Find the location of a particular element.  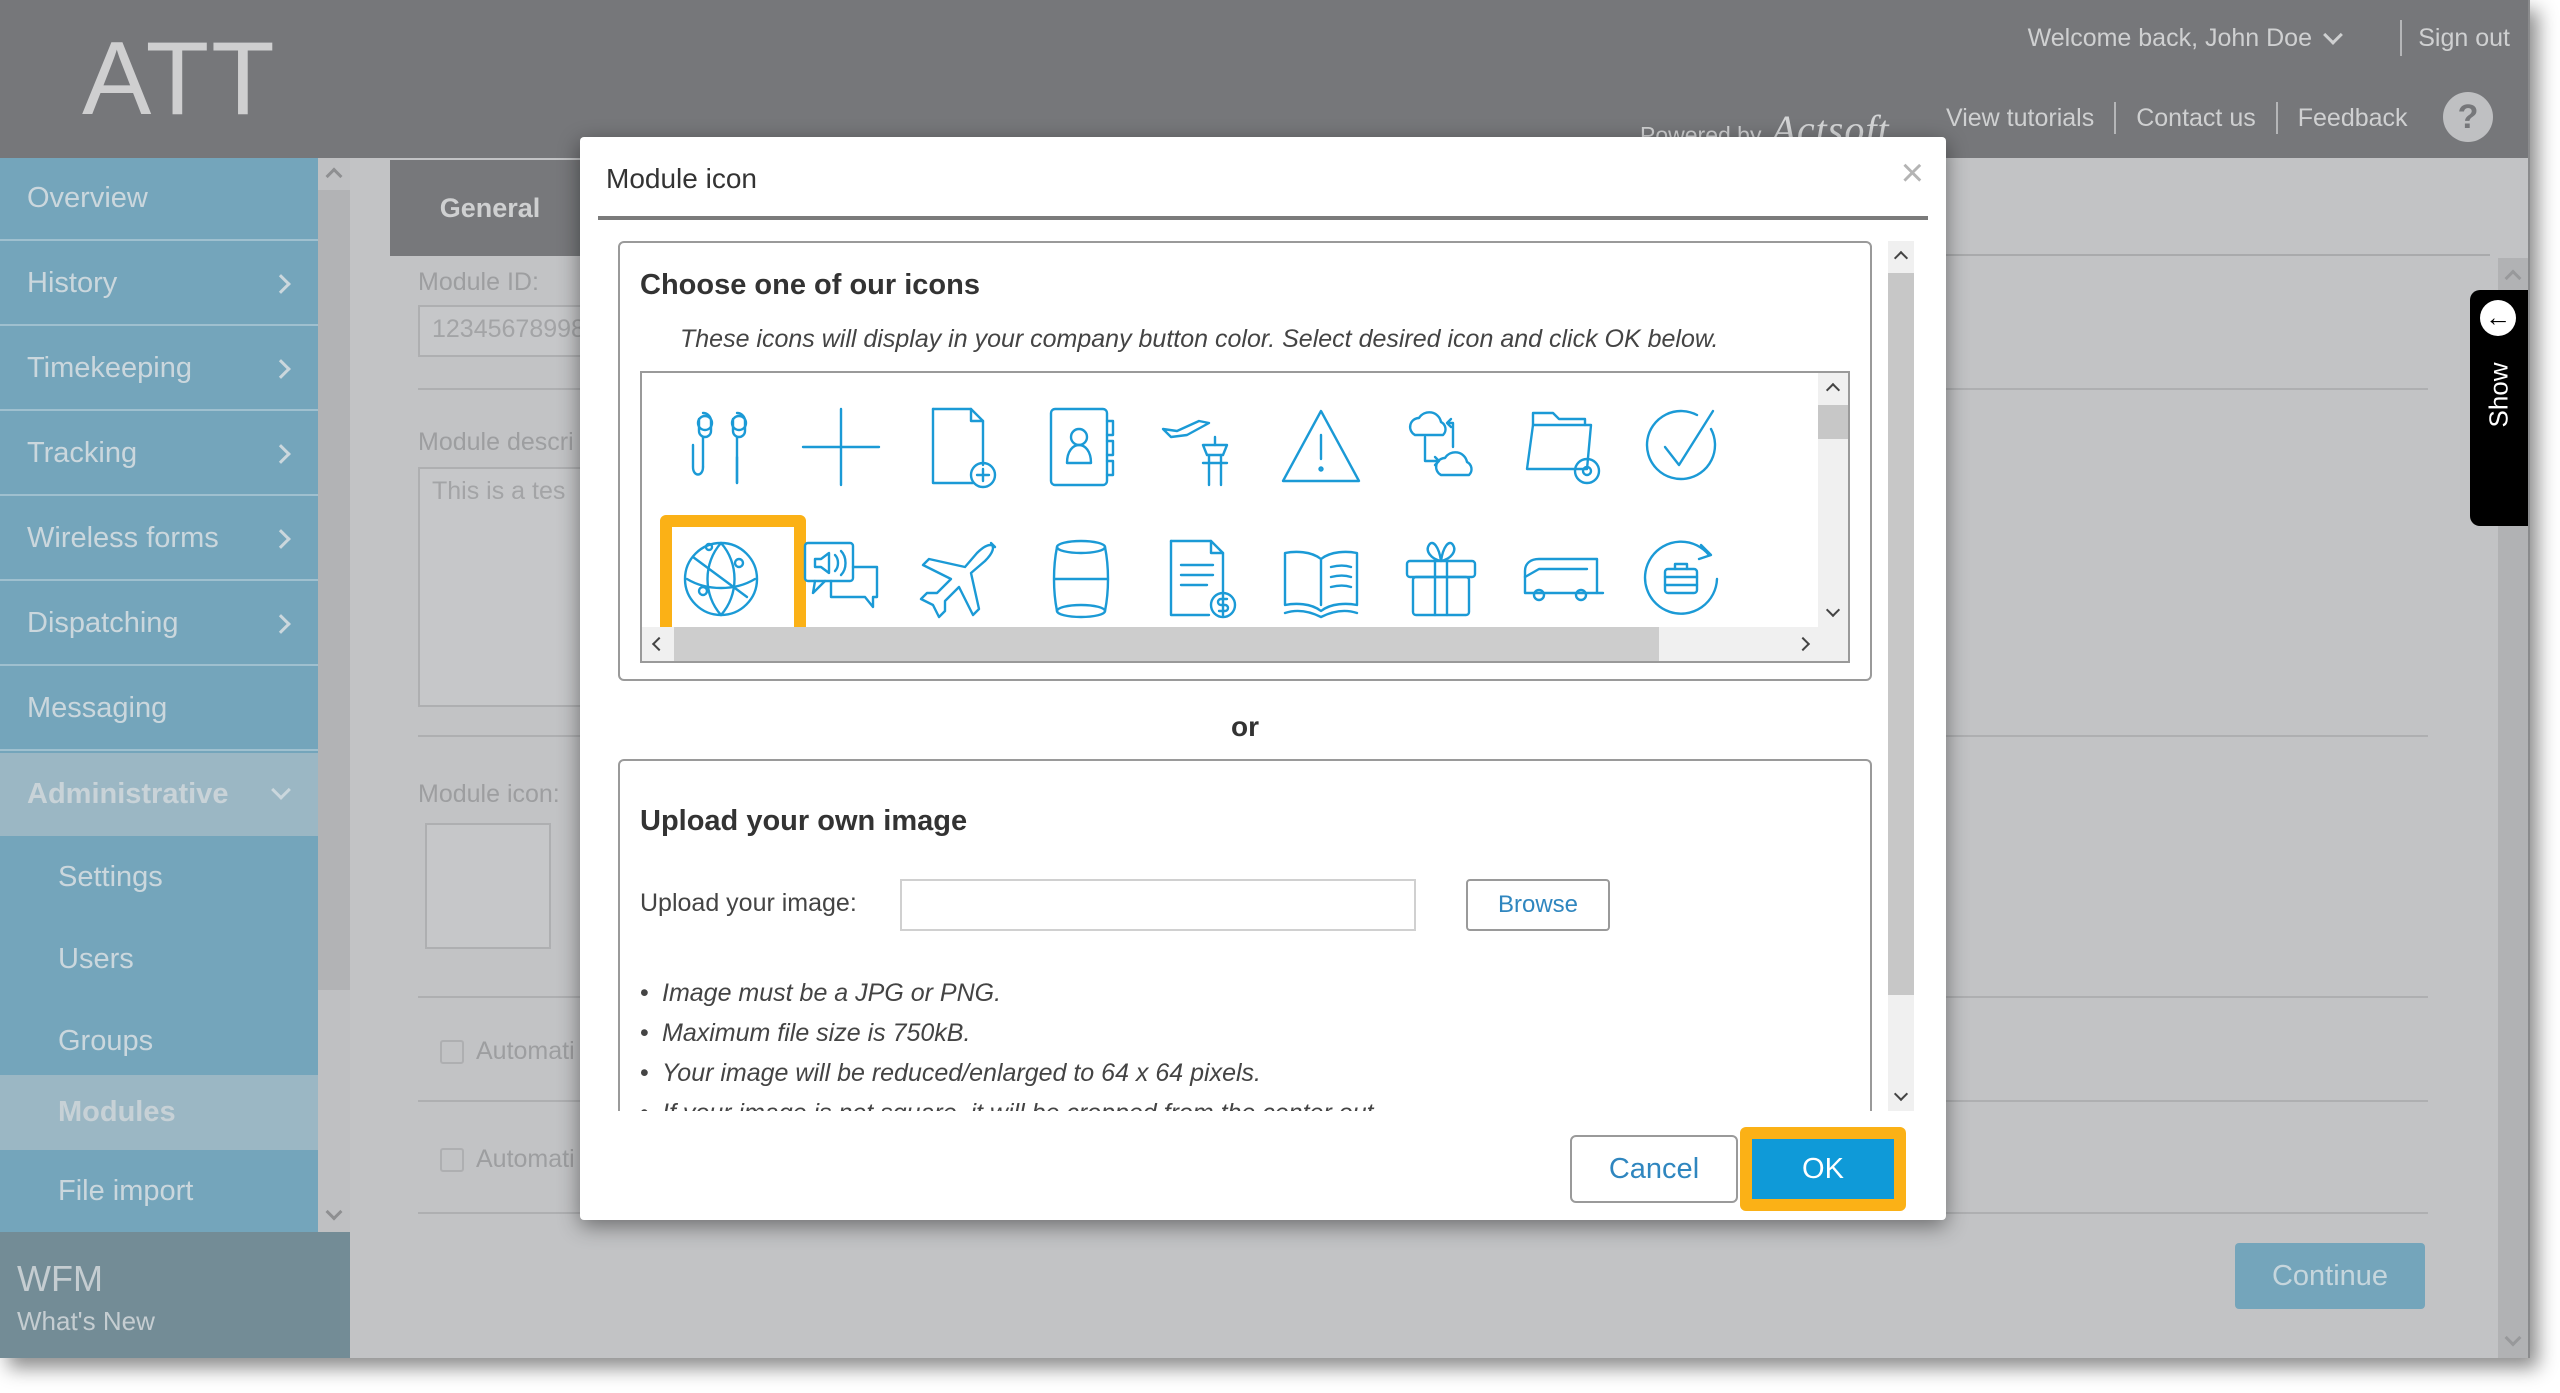

product-name: WFM is located at coordinates (60, 1278).